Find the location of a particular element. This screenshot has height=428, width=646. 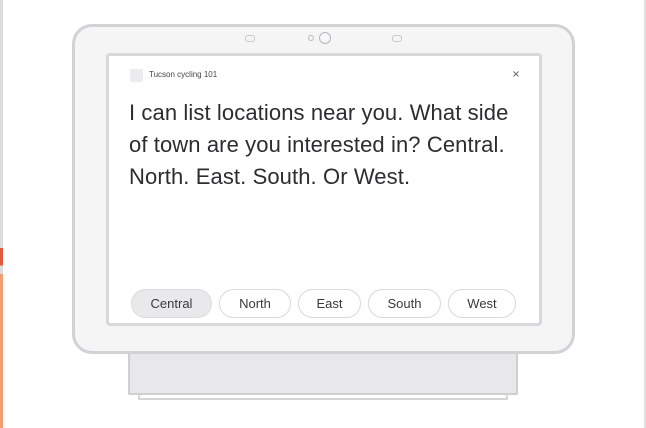

chip-east: East is located at coordinates (329, 303).